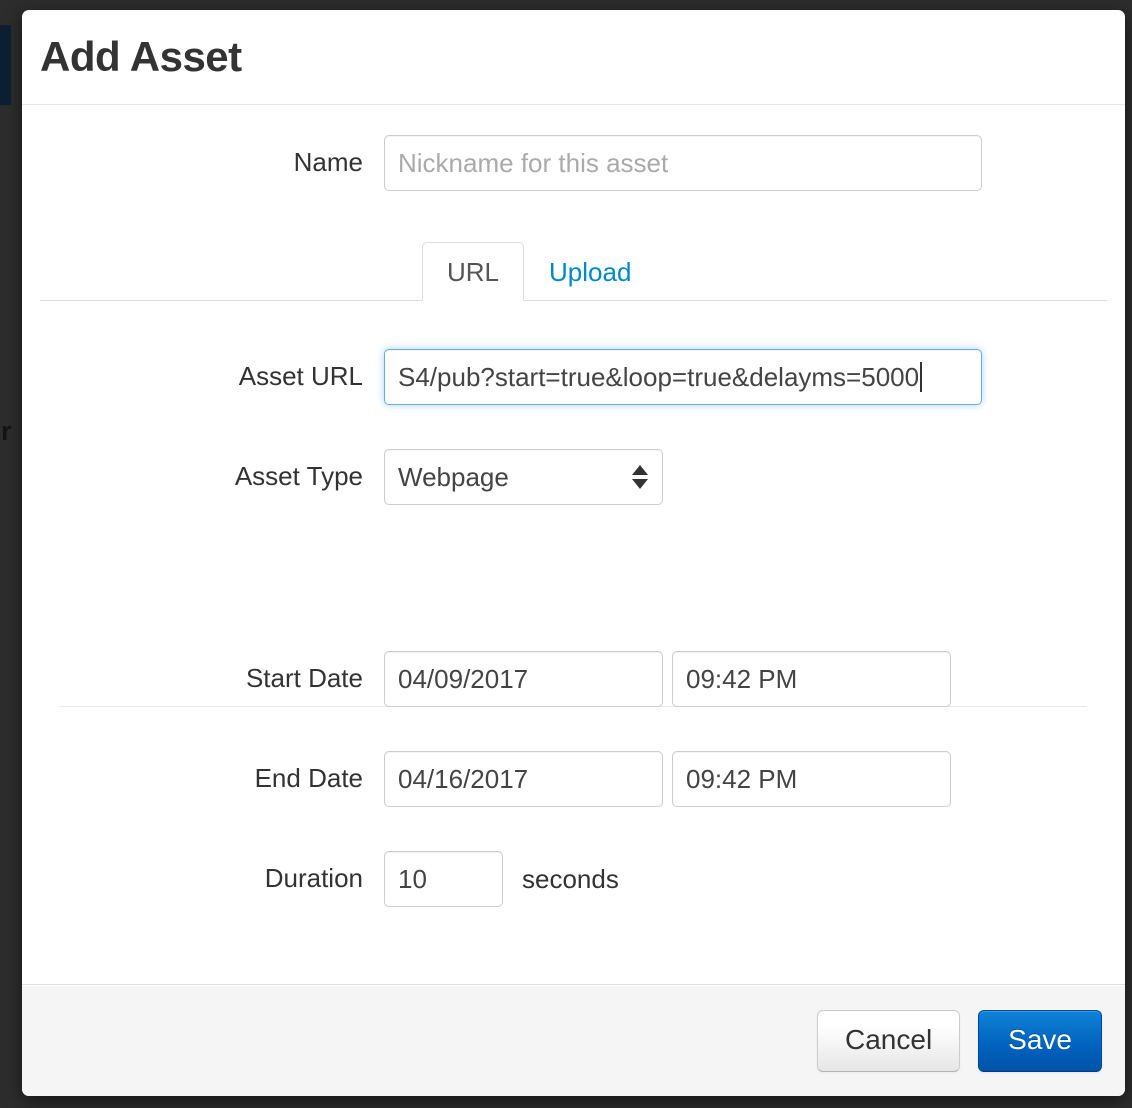 This screenshot has height=1108, width=1132. I want to click on form-row-asset-type: Asset Type Webpage, so click(573, 477).